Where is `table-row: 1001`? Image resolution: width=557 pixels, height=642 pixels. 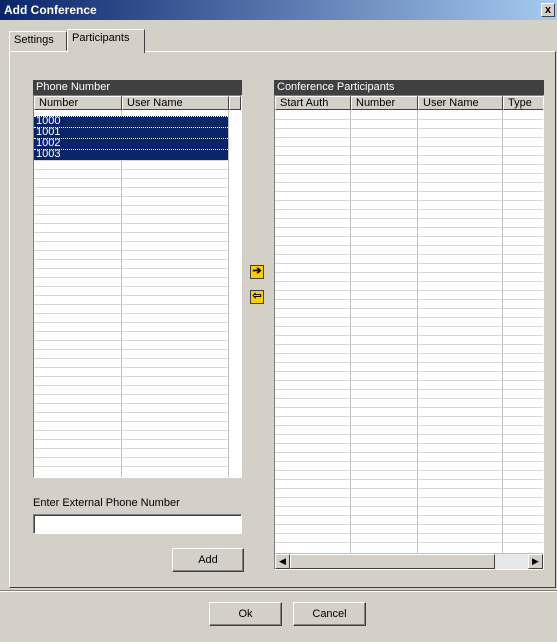
table-row: 1001 is located at coordinates (131, 132).